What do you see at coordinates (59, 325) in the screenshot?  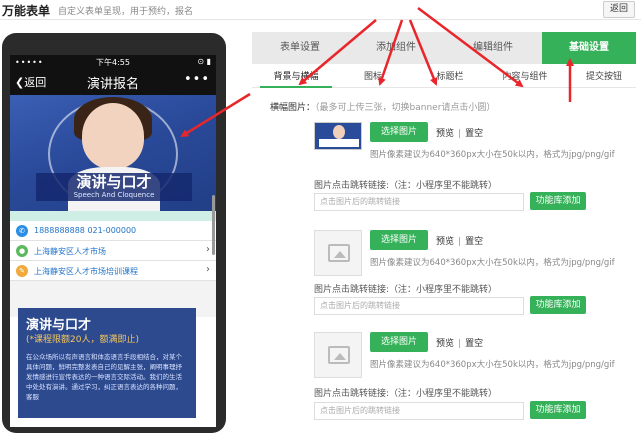 I see `poster-title: 演讲与口才` at bounding box center [59, 325].